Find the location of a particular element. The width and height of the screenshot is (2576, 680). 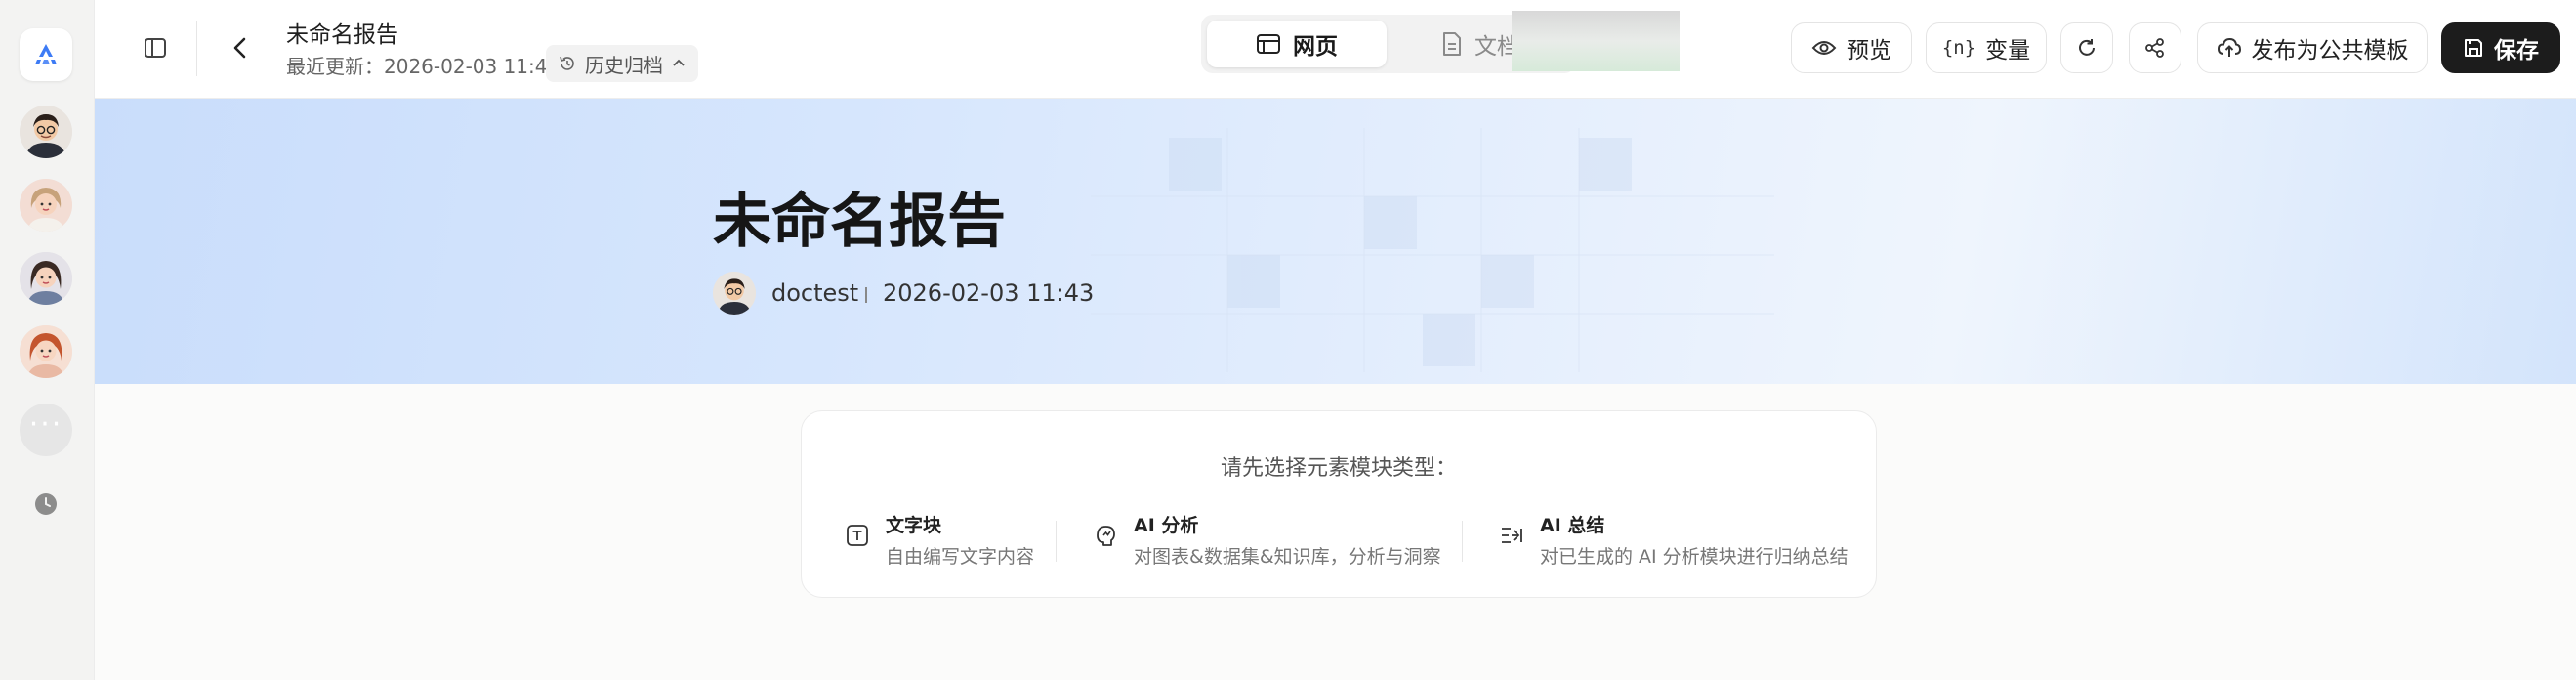

module-title: 文字块 is located at coordinates (914, 525).